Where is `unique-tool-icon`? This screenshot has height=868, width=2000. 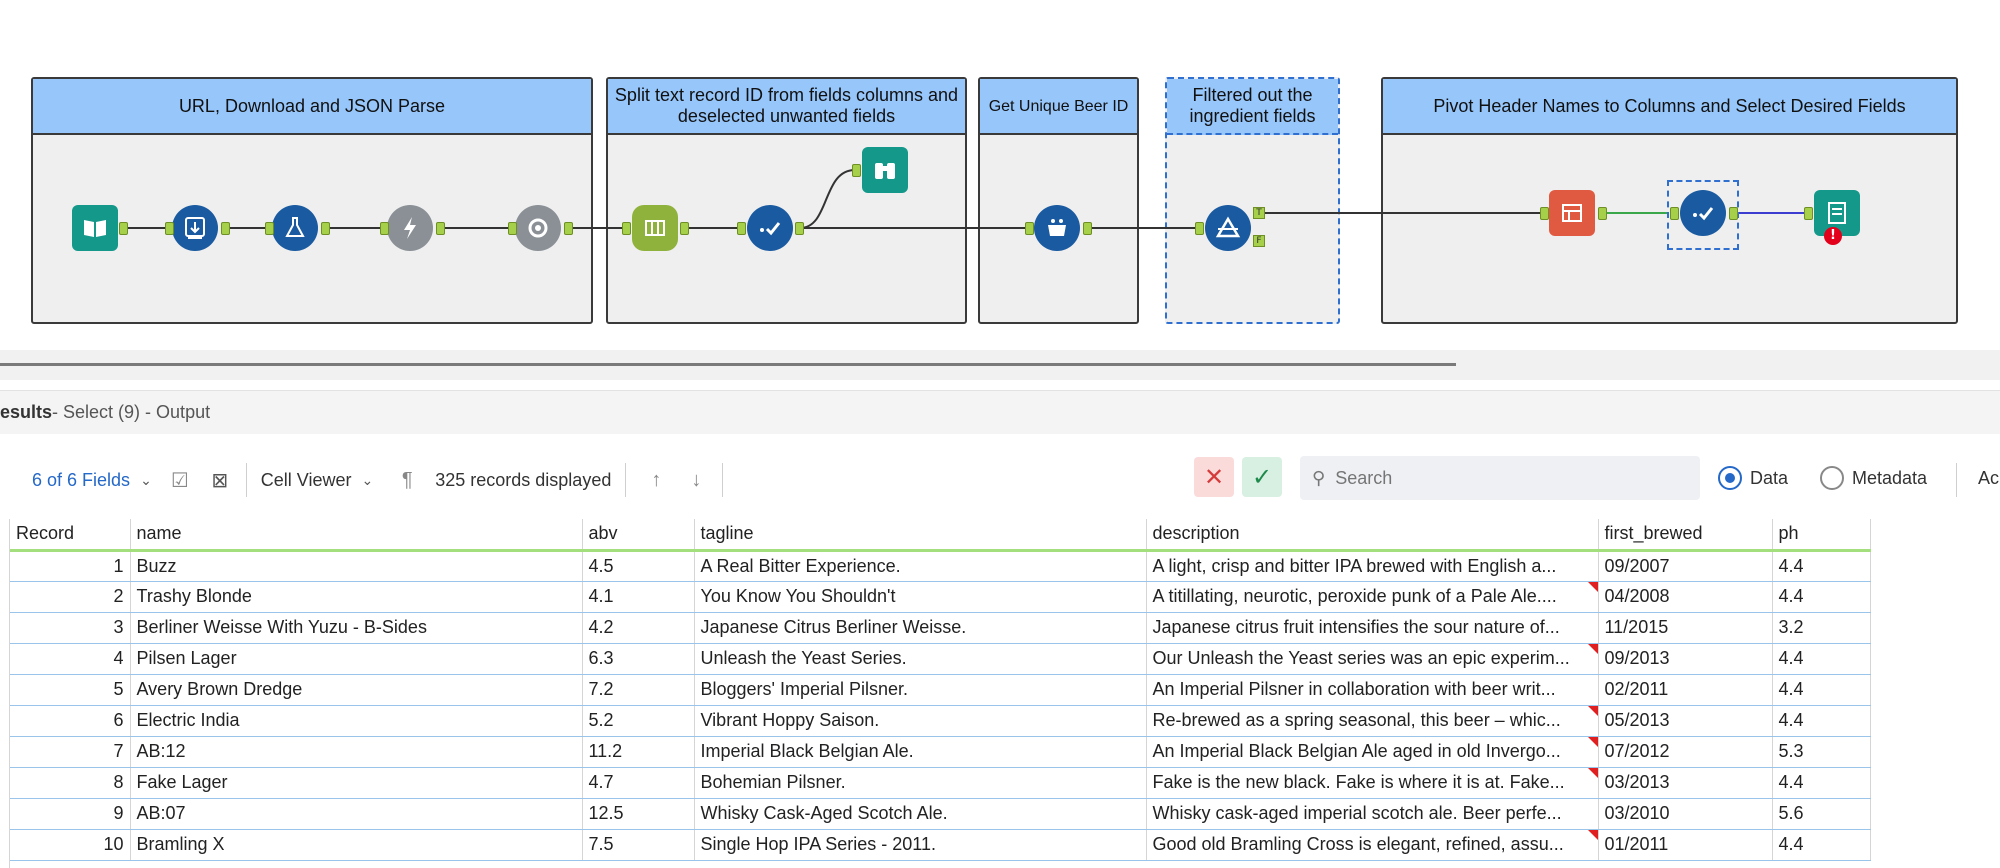 unique-tool-icon is located at coordinates (1057, 228).